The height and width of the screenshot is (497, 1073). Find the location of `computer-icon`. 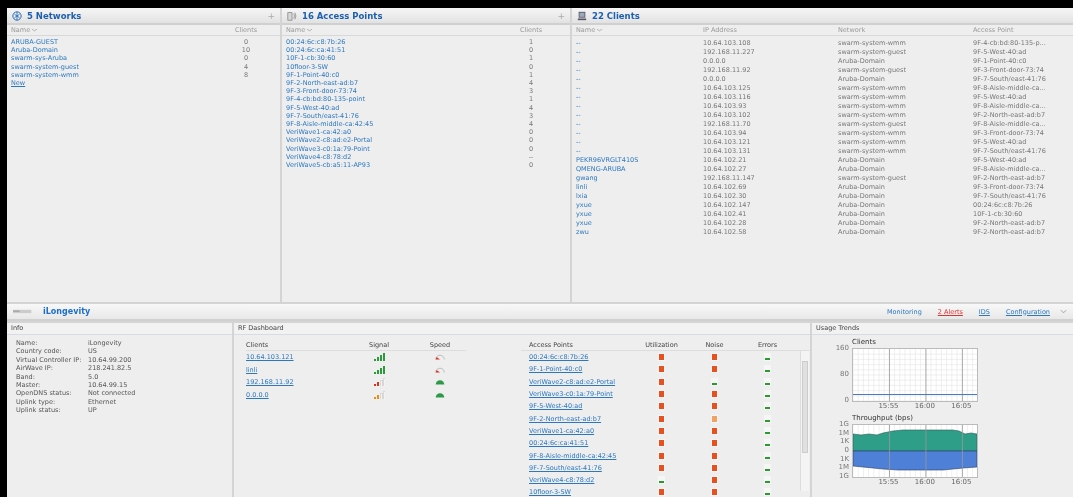

computer-icon is located at coordinates (582, 15).